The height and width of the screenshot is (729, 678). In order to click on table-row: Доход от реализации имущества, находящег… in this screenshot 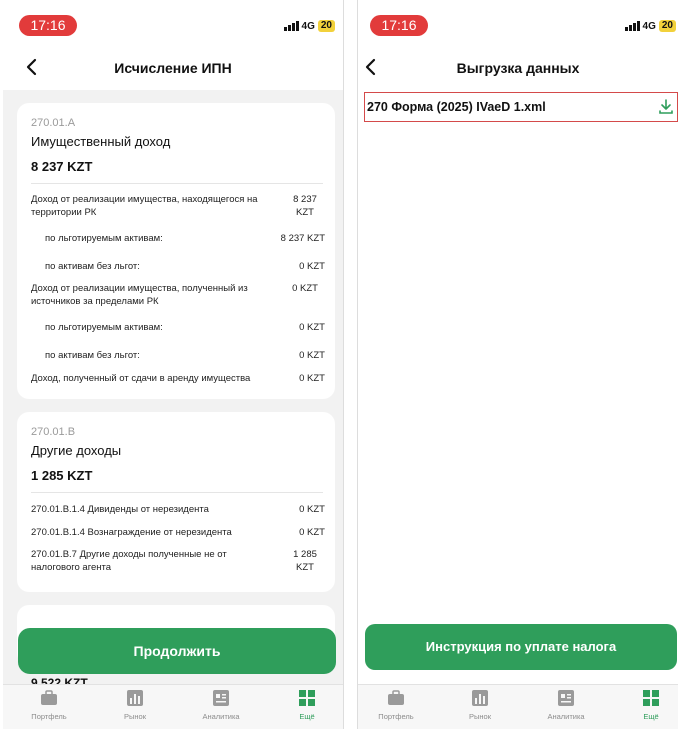, I will do `click(178, 206)`.